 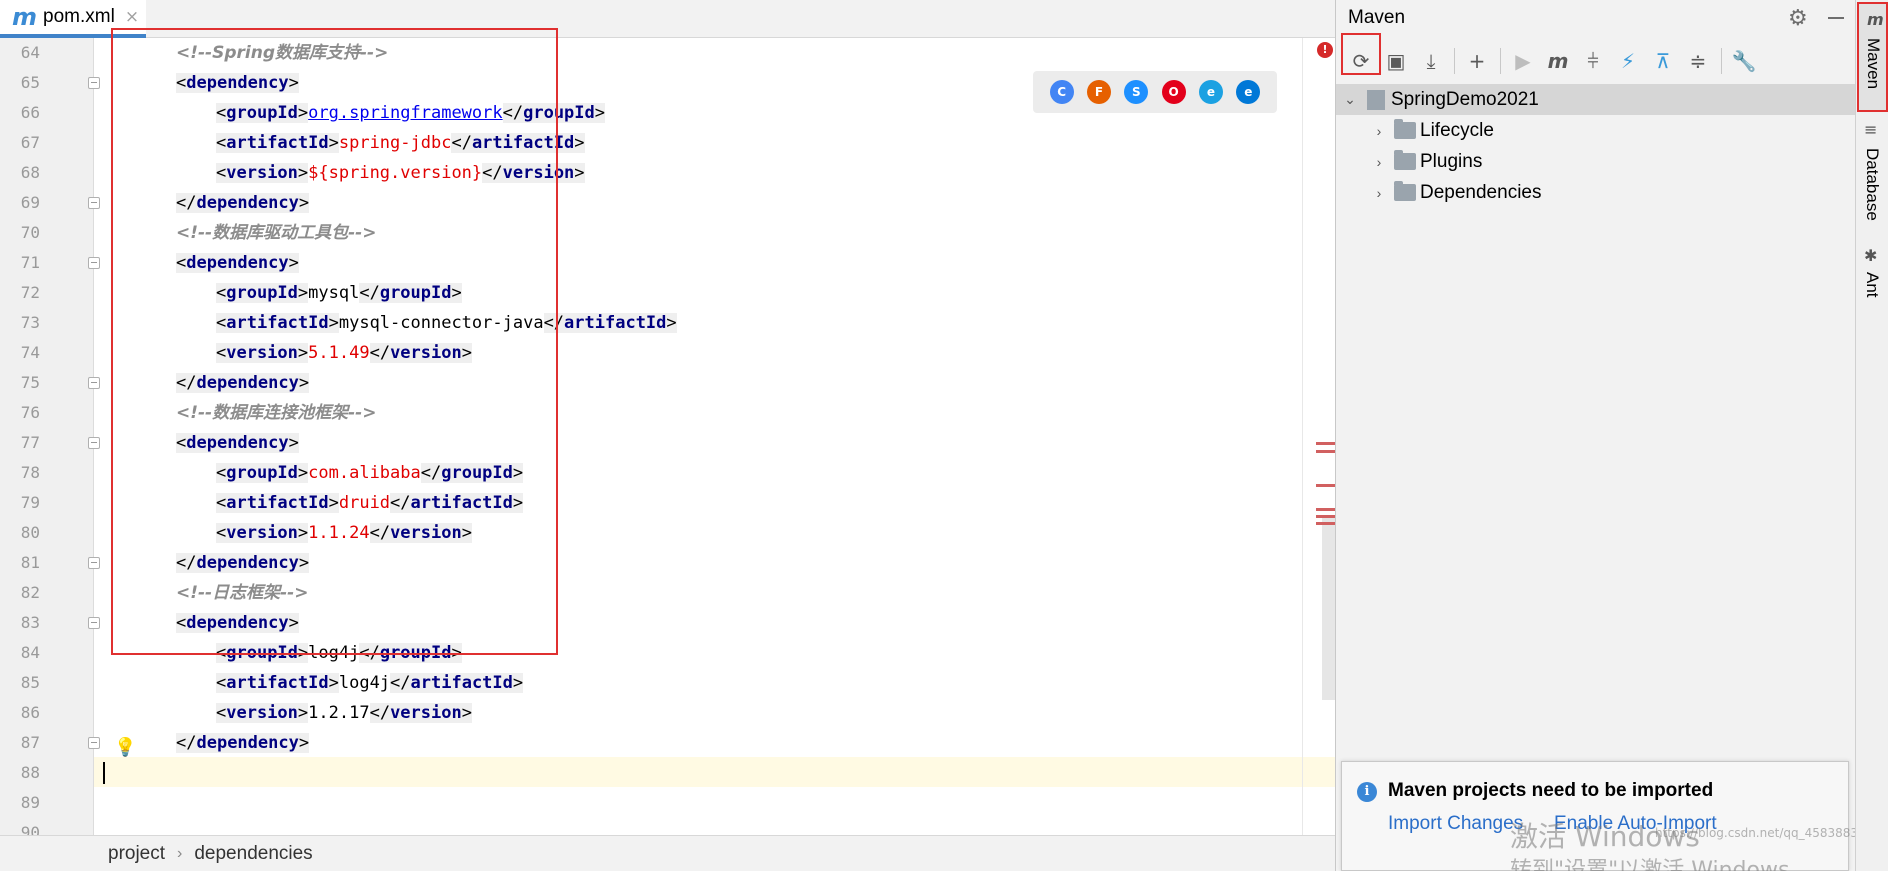 What do you see at coordinates (30, 382) in the screenshot?
I see `line-number: 75` at bounding box center [30, 382].